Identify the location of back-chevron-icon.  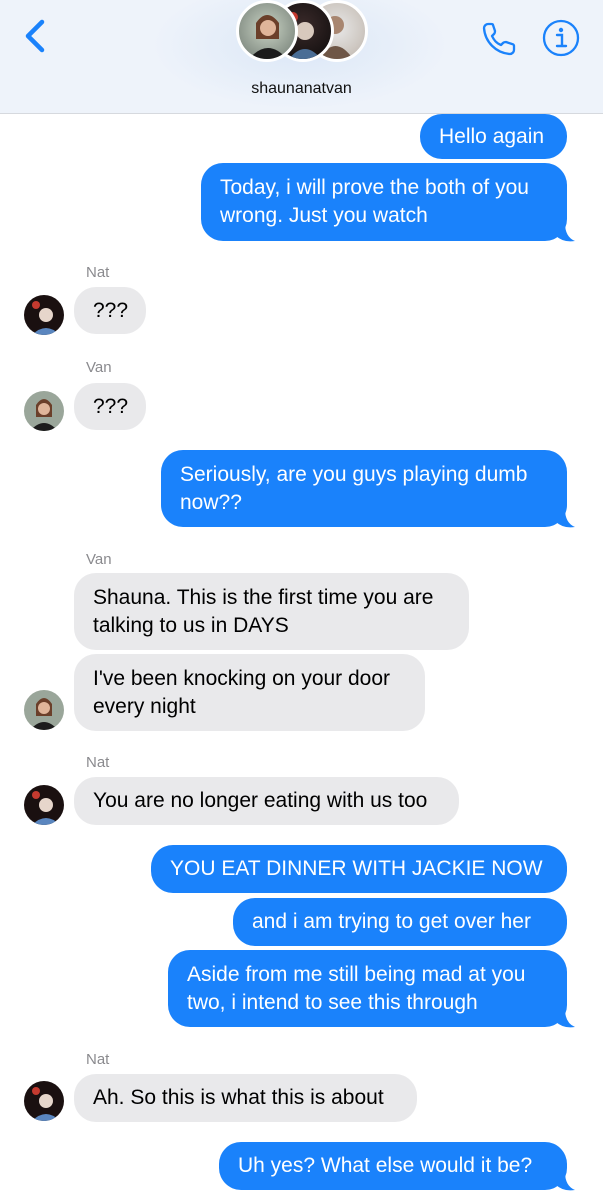
(35, 36).